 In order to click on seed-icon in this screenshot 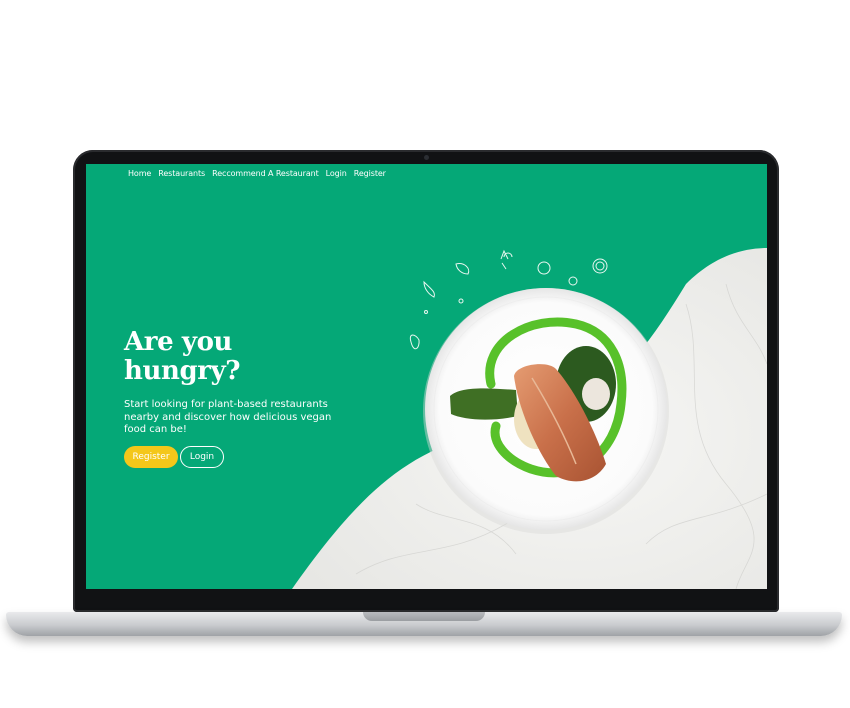, I will do `click(461, 301)`.